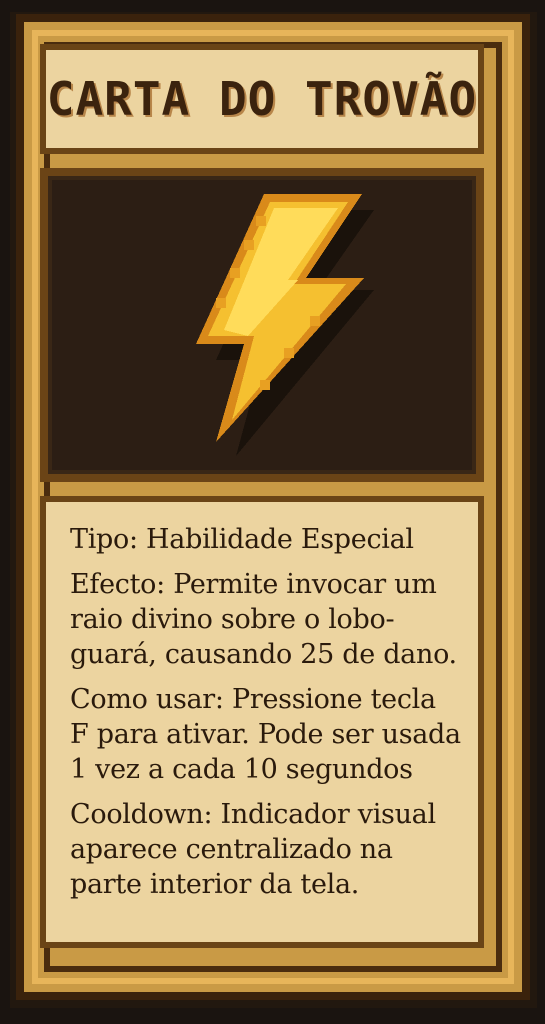 Image resolution: width=545 pixels, height=1024 pixels. I want to click on card-title: CARTA DO TROVÃO, so click(262, 99).